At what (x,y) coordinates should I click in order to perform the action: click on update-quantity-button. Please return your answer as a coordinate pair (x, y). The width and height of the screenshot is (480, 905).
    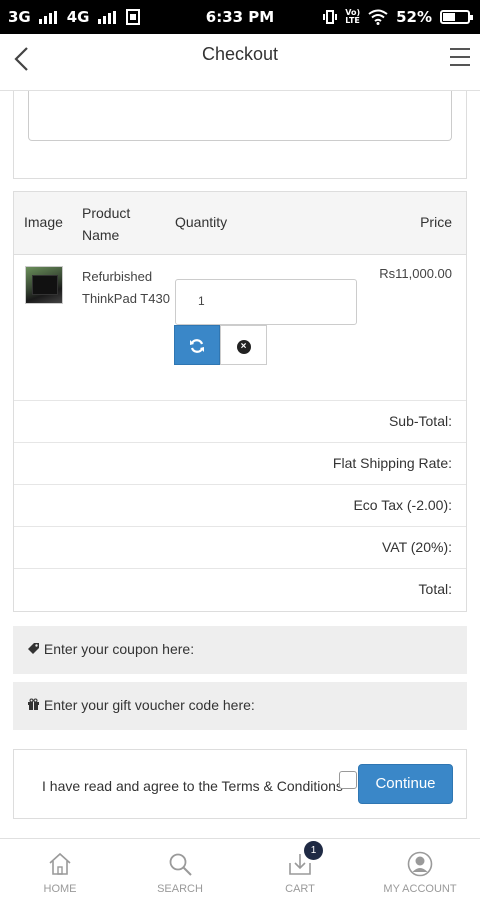
    Looking at the image, I should click on (197, 345).